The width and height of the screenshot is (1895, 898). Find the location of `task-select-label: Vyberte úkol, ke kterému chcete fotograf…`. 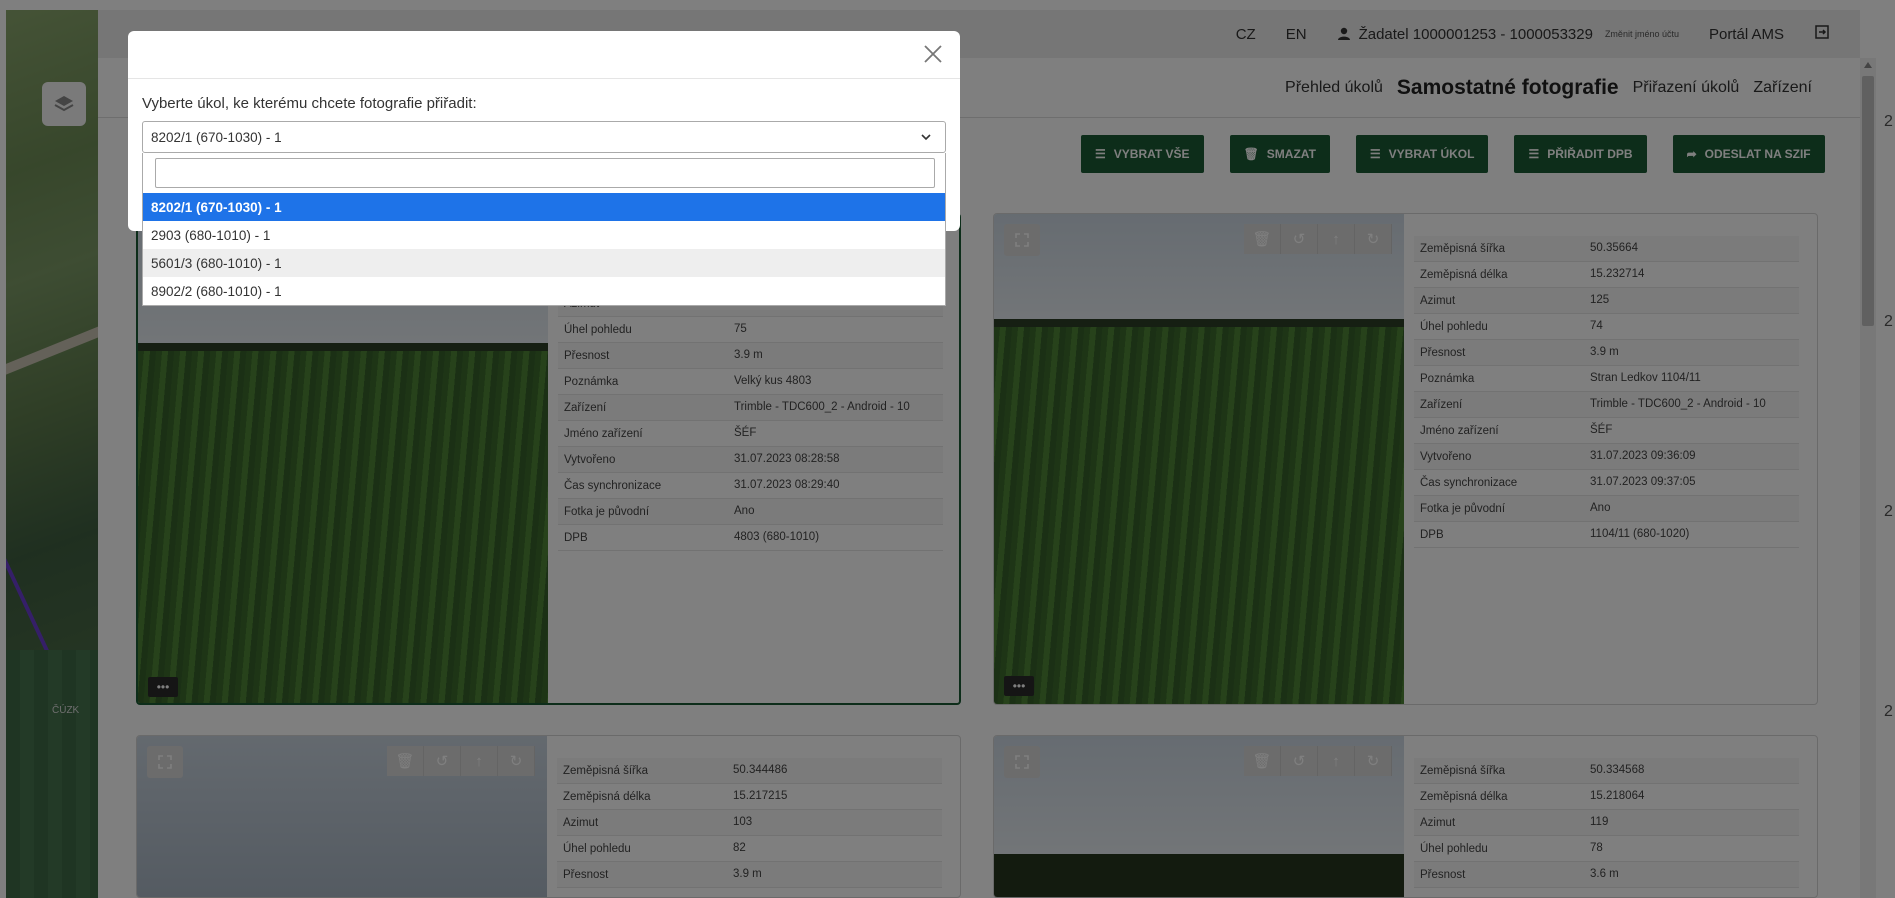

task-select-label: Vyberte úkol, ke kterému chcete fotograf… is located at coordinates (309, 103).